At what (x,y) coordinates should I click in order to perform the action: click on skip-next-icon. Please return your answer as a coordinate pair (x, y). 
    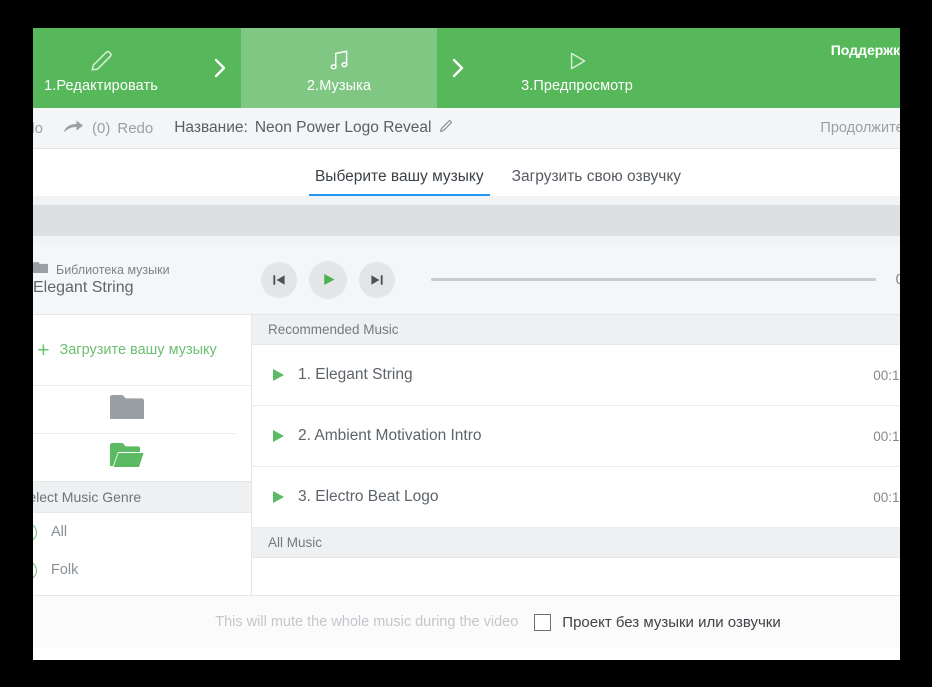
    Looking at the image, I should click on (377, 279).